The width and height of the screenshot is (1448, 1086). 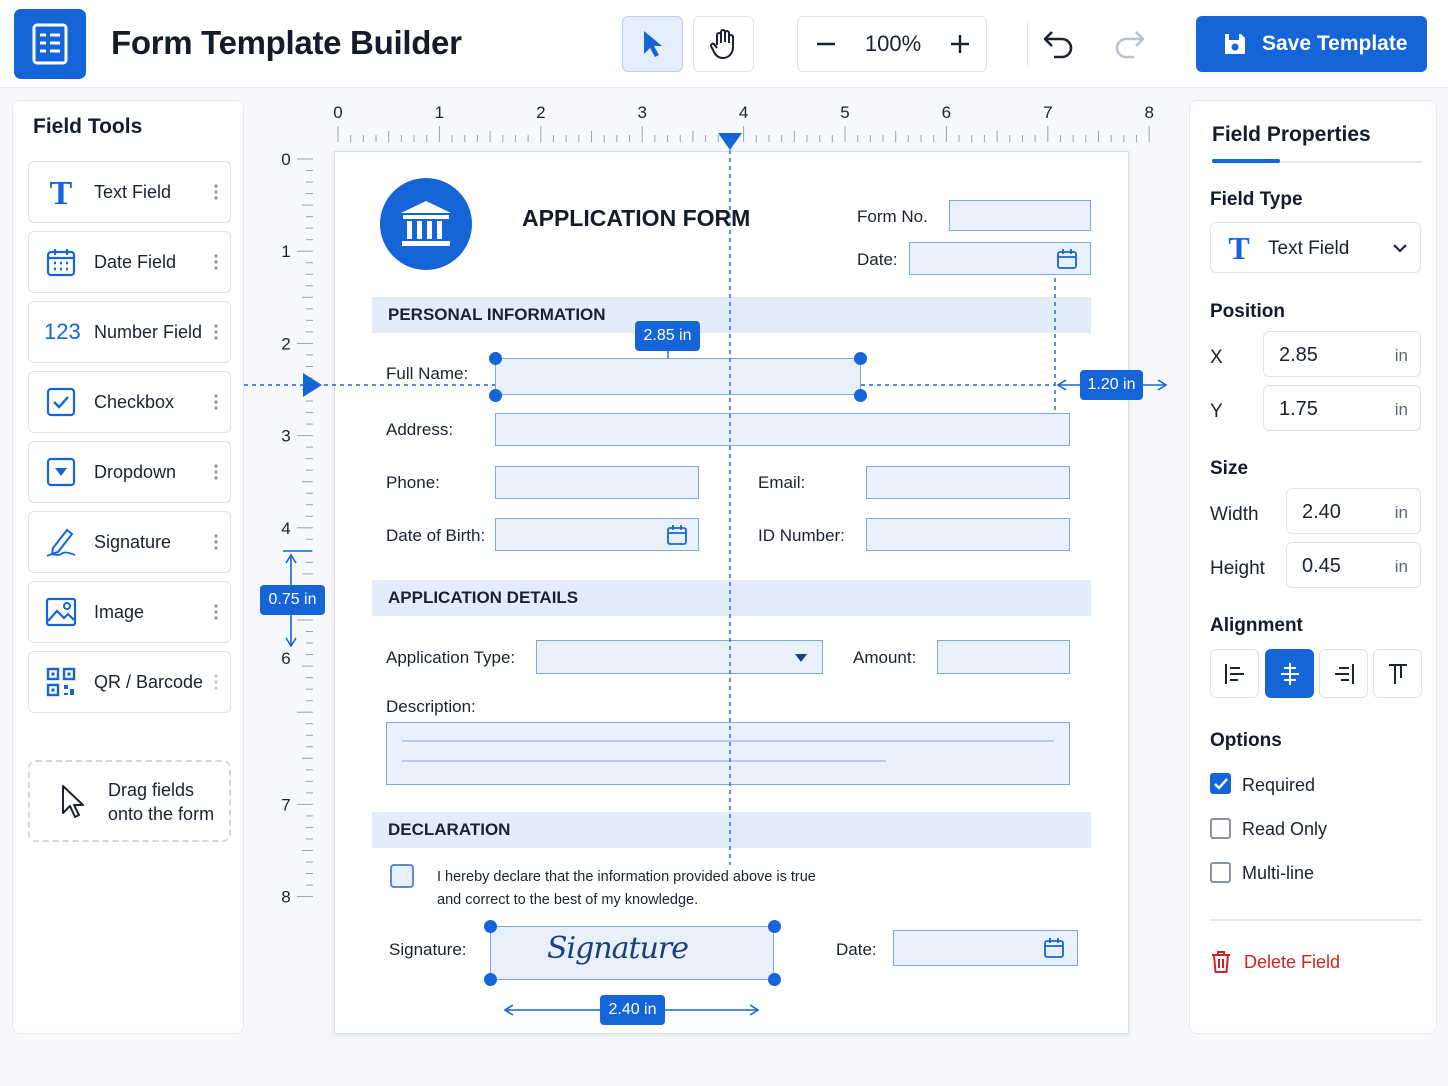 What do you see at coordinates (1111, 385) in the screenshot?
I see `right-offset-tag: 1.20 in` at bounding box center [1111, 385].